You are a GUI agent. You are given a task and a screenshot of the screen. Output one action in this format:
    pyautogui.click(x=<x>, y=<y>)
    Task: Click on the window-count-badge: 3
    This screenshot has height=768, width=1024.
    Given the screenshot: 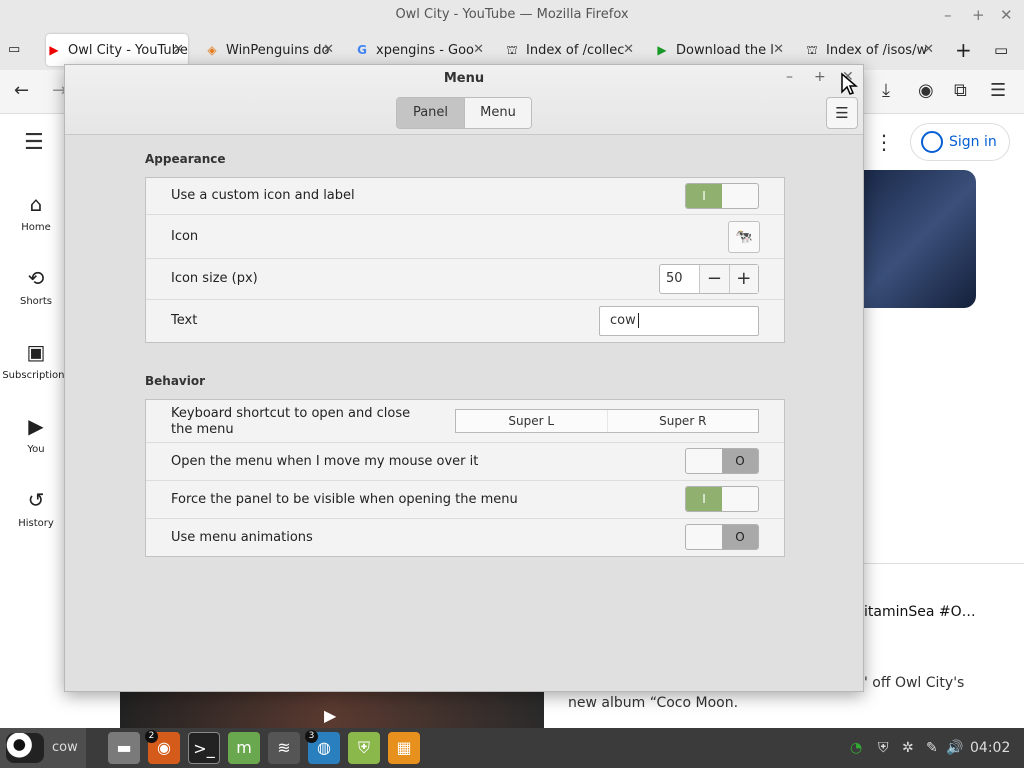 What is the action you would take?
    pyautogui.click(x=311, y=736)
    